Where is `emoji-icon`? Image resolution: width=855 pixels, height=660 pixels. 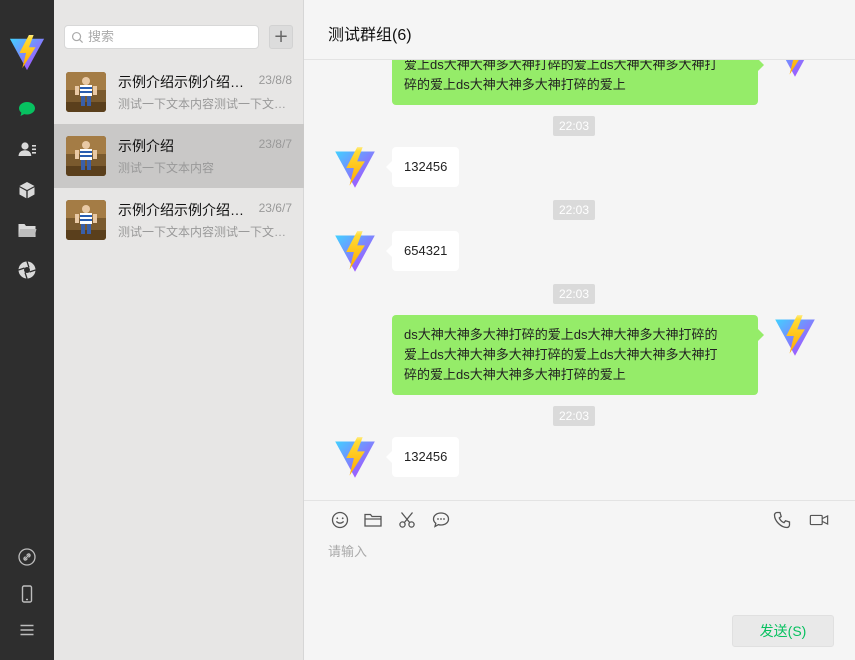 emoji-icon is located at coordinates (340, 520).